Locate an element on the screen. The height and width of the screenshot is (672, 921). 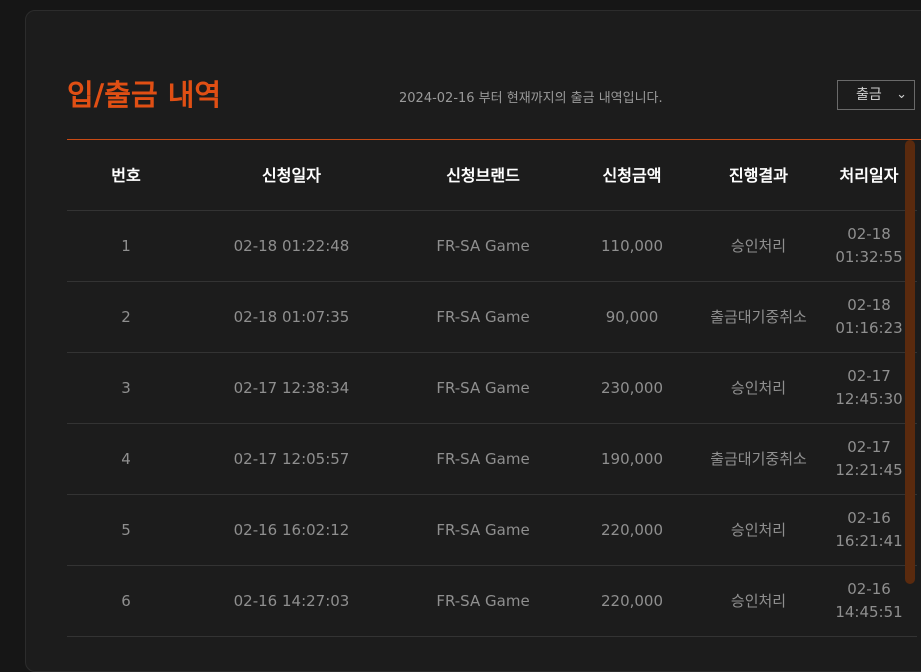
cell-amount: 230,000 is located at coordinates (632, 387).